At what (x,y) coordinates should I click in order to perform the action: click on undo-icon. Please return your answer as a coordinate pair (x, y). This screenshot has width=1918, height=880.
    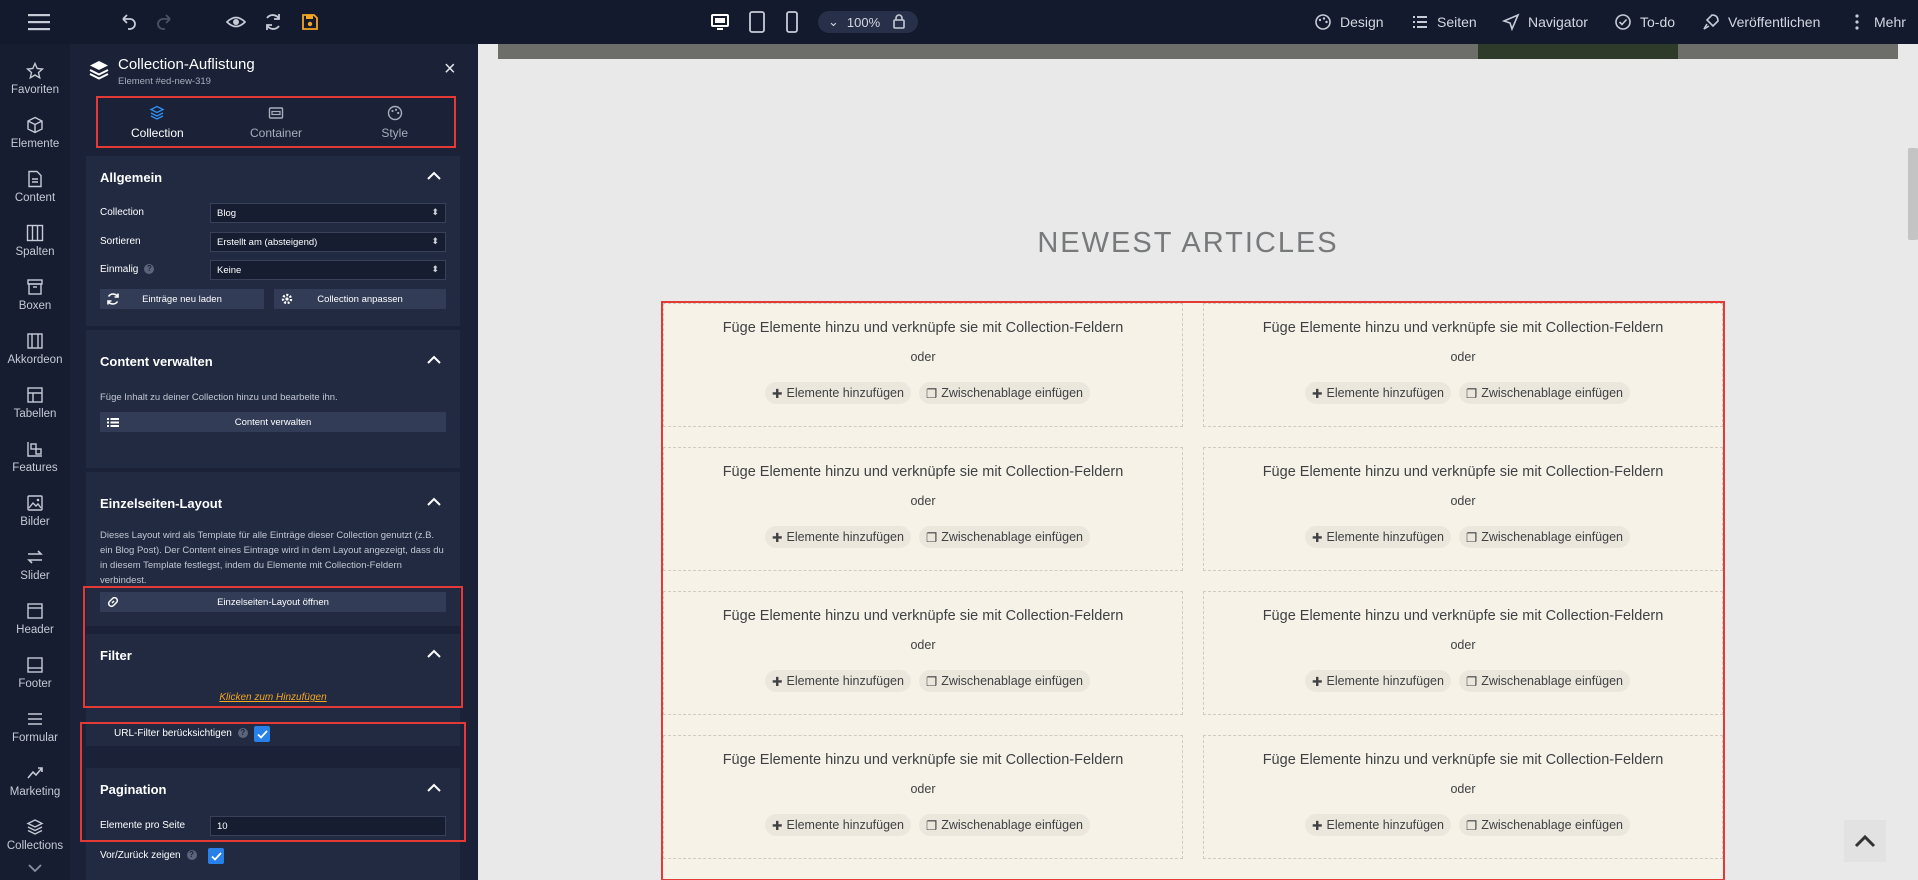
    Looking at the image, I should click on (128, 22).